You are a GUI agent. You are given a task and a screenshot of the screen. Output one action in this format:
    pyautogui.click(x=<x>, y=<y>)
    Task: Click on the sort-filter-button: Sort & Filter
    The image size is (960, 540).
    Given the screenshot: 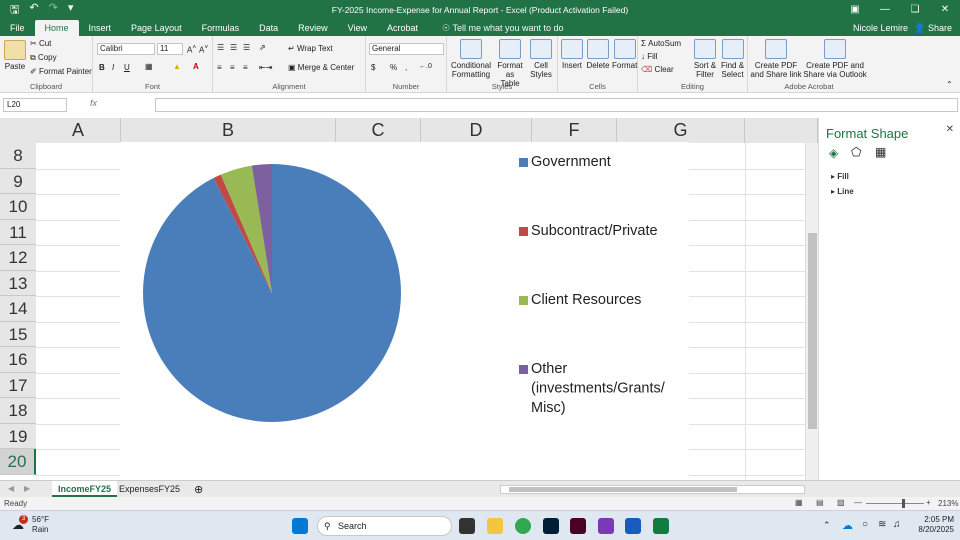 What is the action you would take?
    pyautogui.click(x=705, y=59)
    